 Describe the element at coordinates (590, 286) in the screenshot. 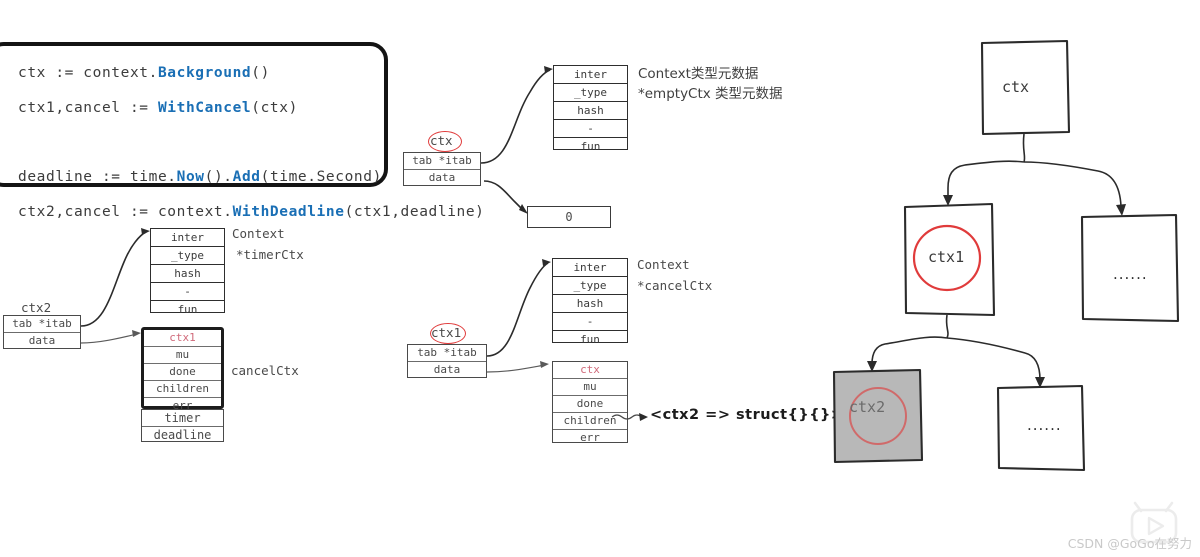

I see `ctx1-itab-row-type: _type` at that location.